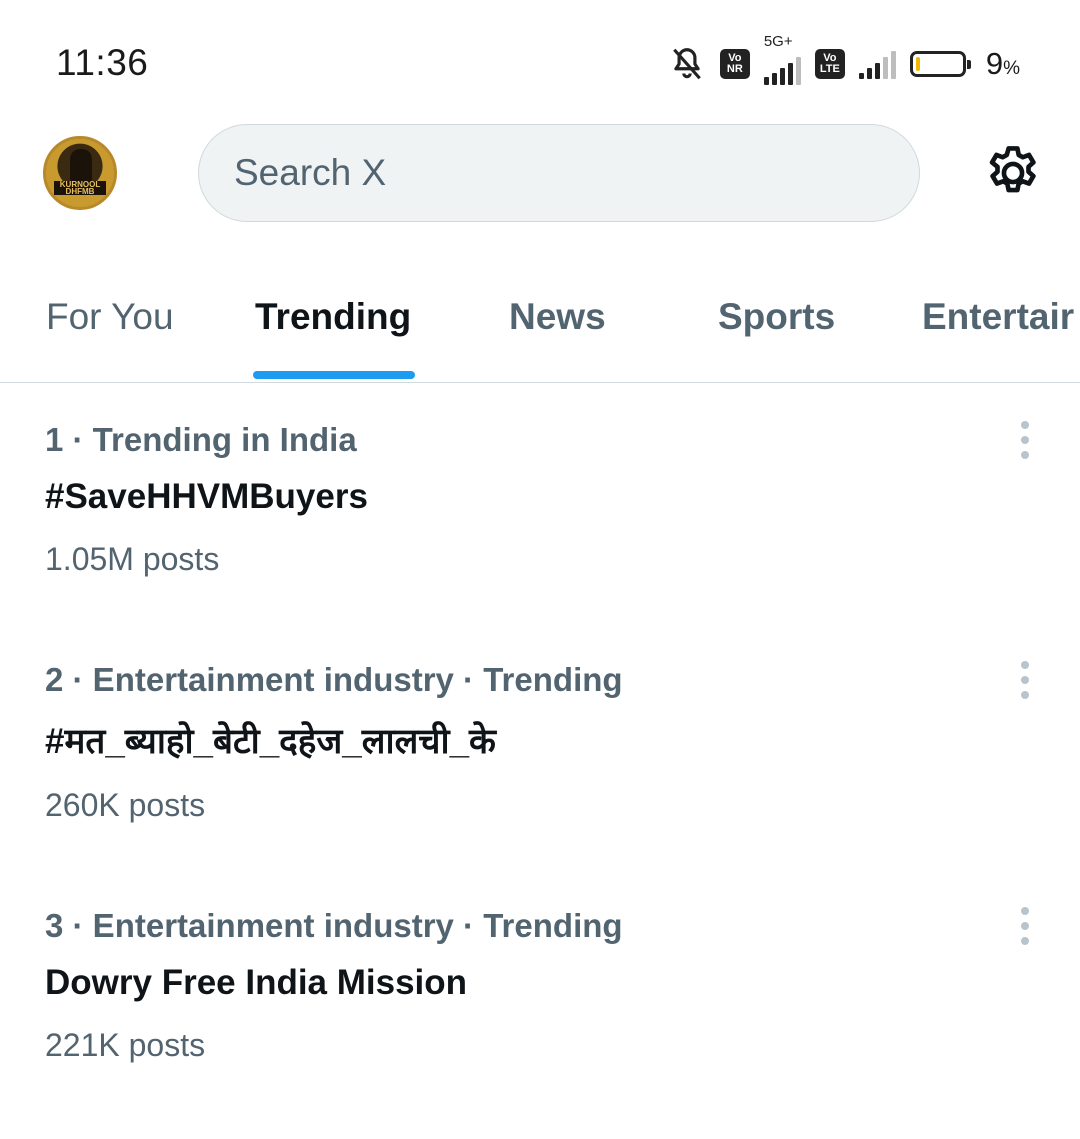 The height and width of the screenshot is (1139, 1080). What do you see at coordinates (686, 64) in the screenshot?
I see `bell-off-icon` at bounding box center [686, 64].